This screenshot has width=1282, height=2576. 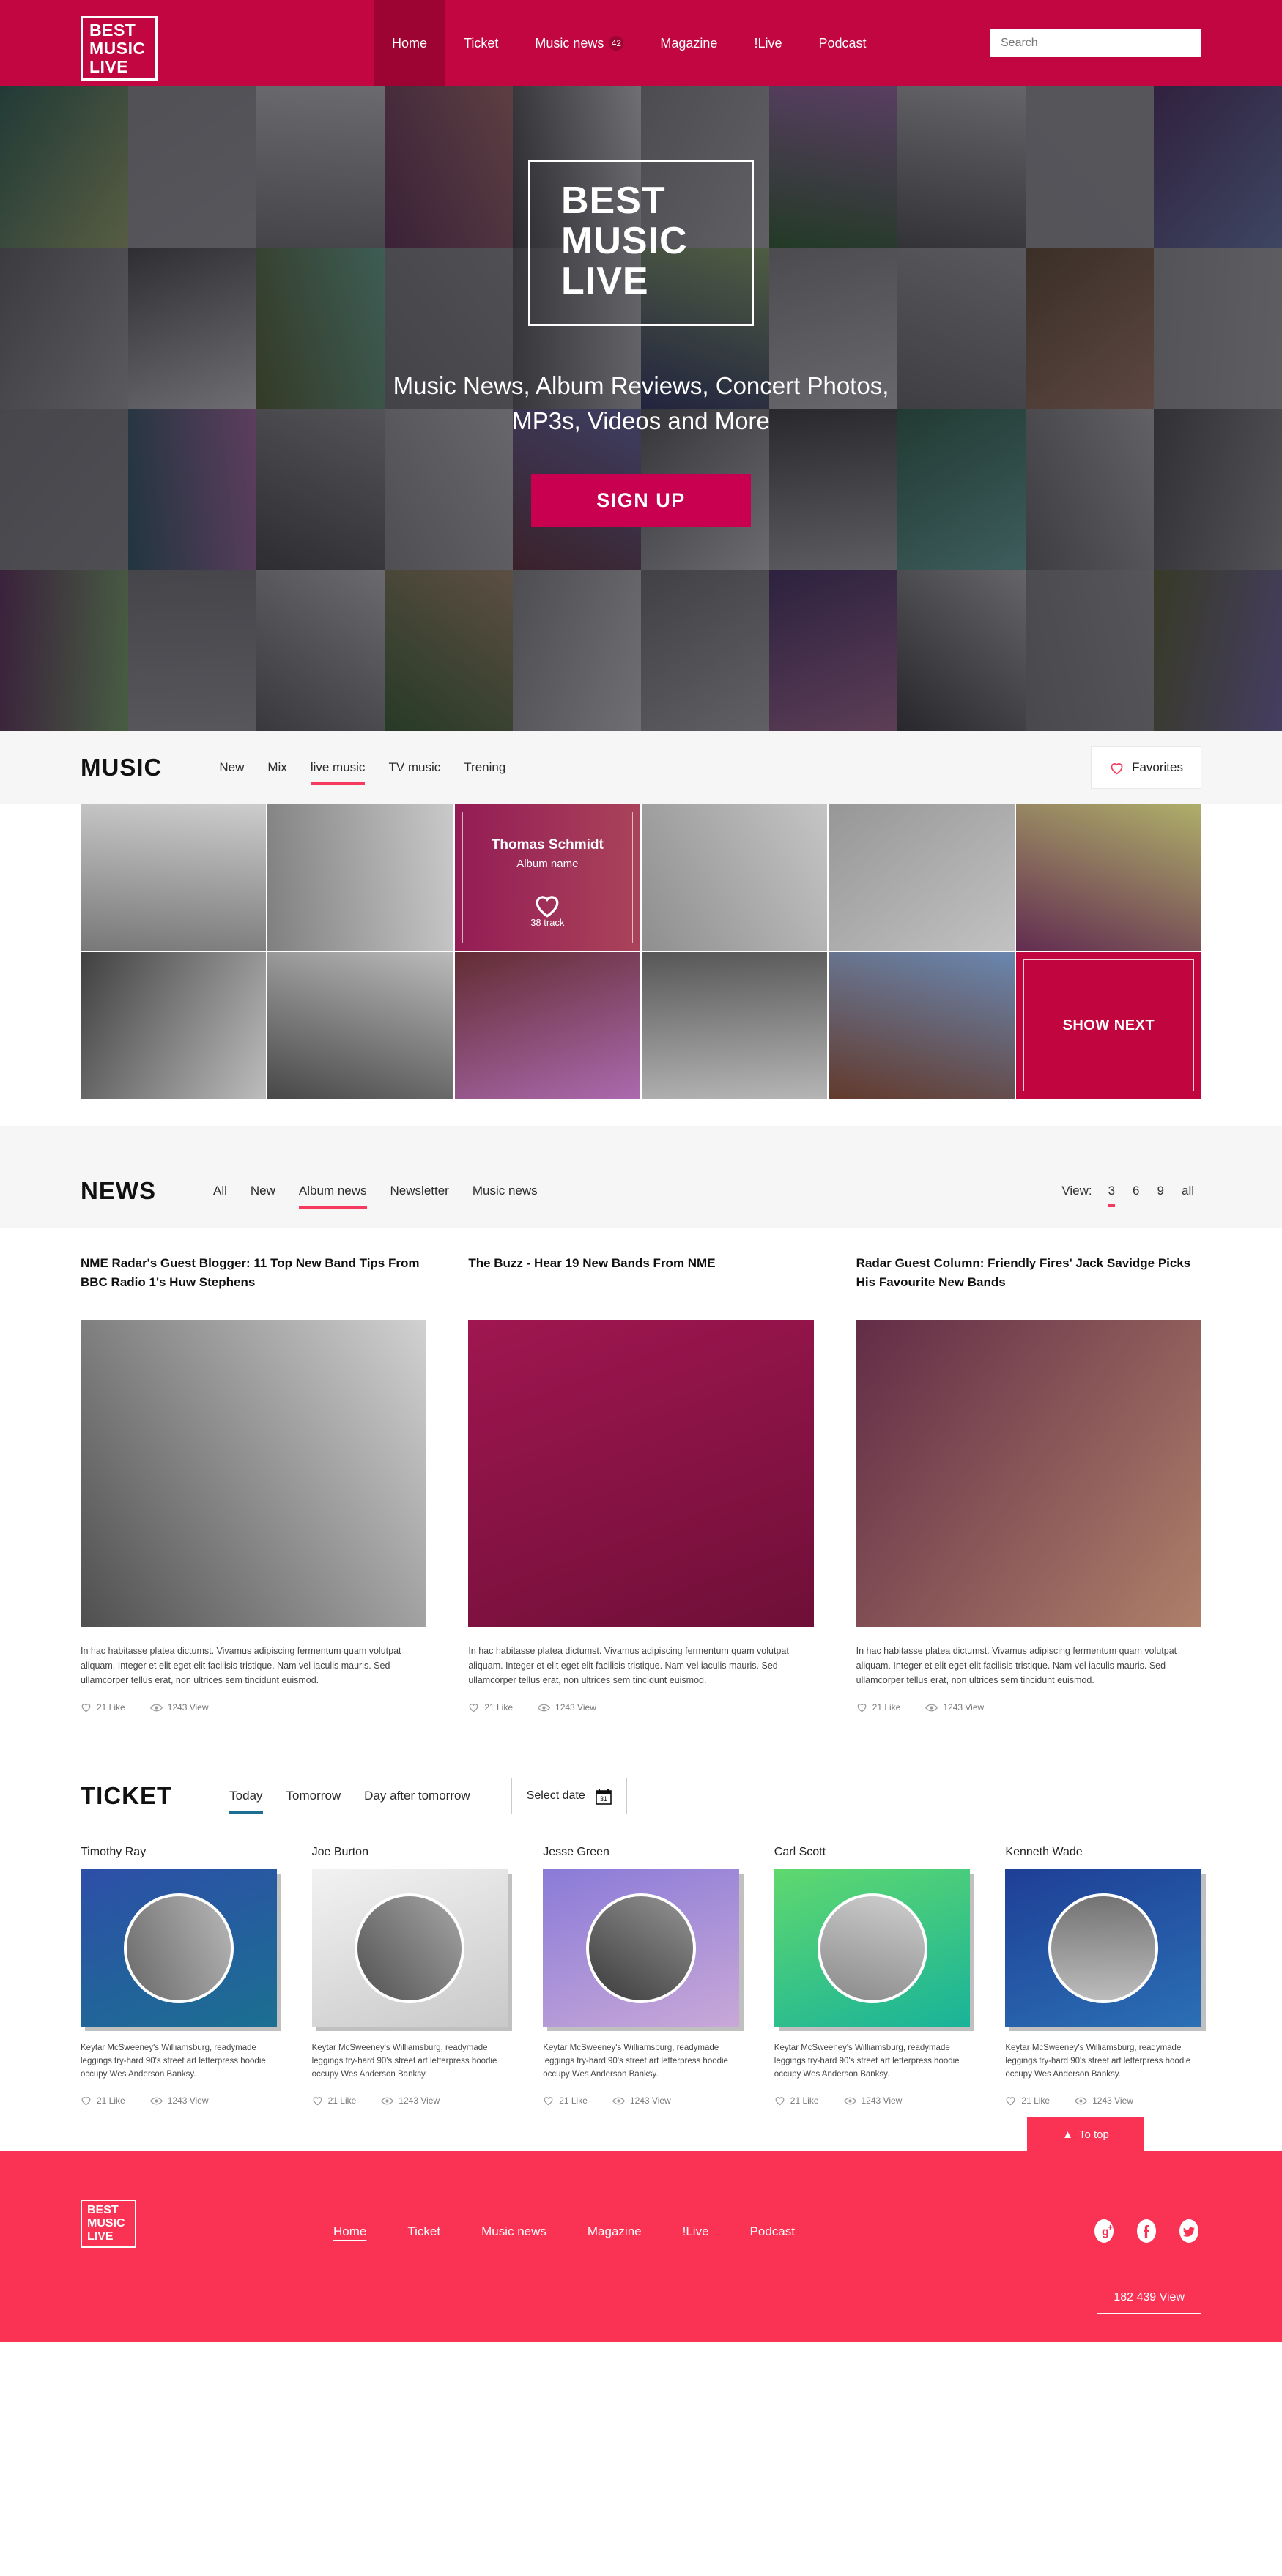 I want to click on site-view-counter: 182 439 View, so click(x=1149, y=2298).